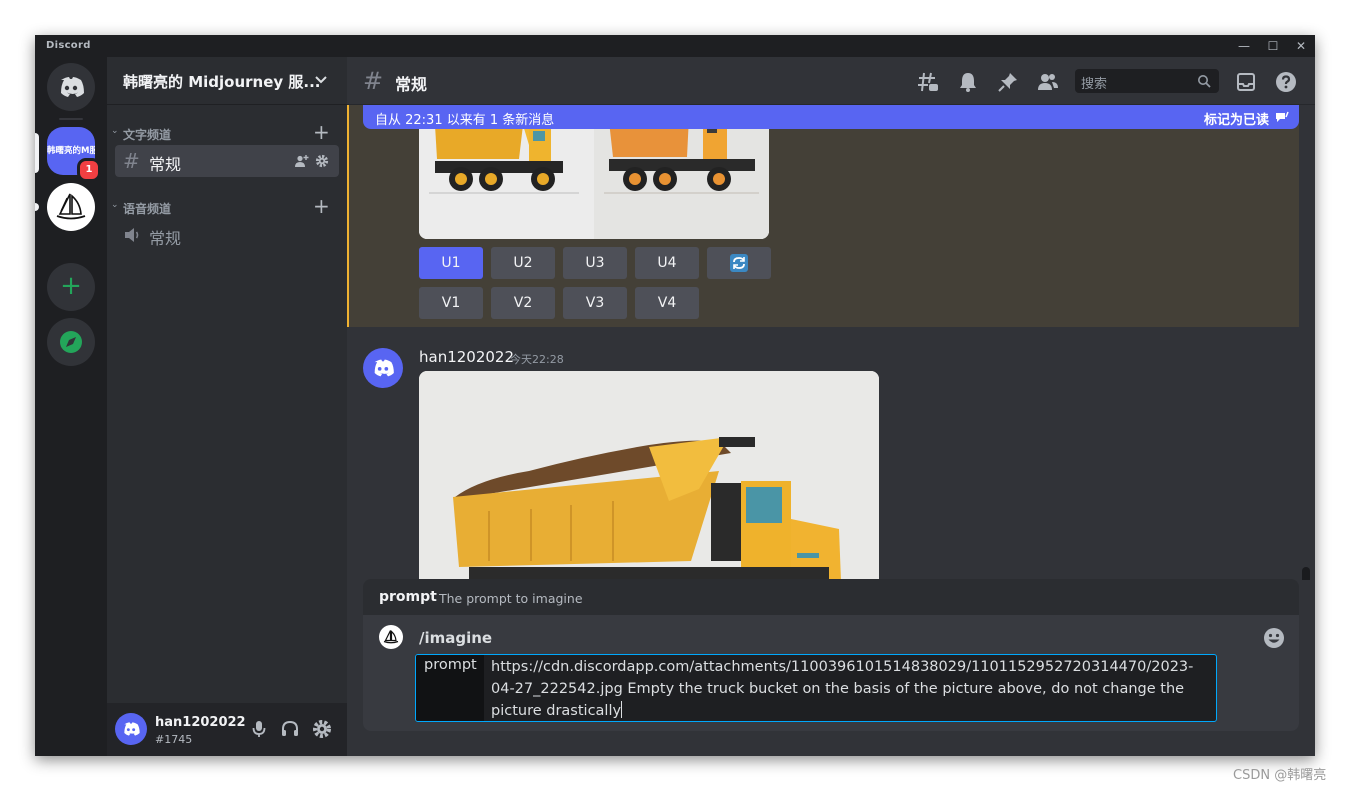 The width and height of the screenshot is (1350, 790). What do you see at coordinates (831, 81) in the screenshot?
I see `channel-header: # 常规 搜索` at bounding box center [831, 81].